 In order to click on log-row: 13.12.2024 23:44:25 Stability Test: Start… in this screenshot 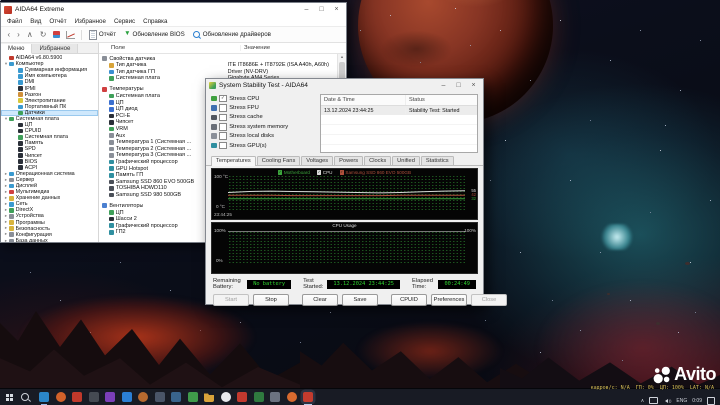, I will do `click(399, 110)`.